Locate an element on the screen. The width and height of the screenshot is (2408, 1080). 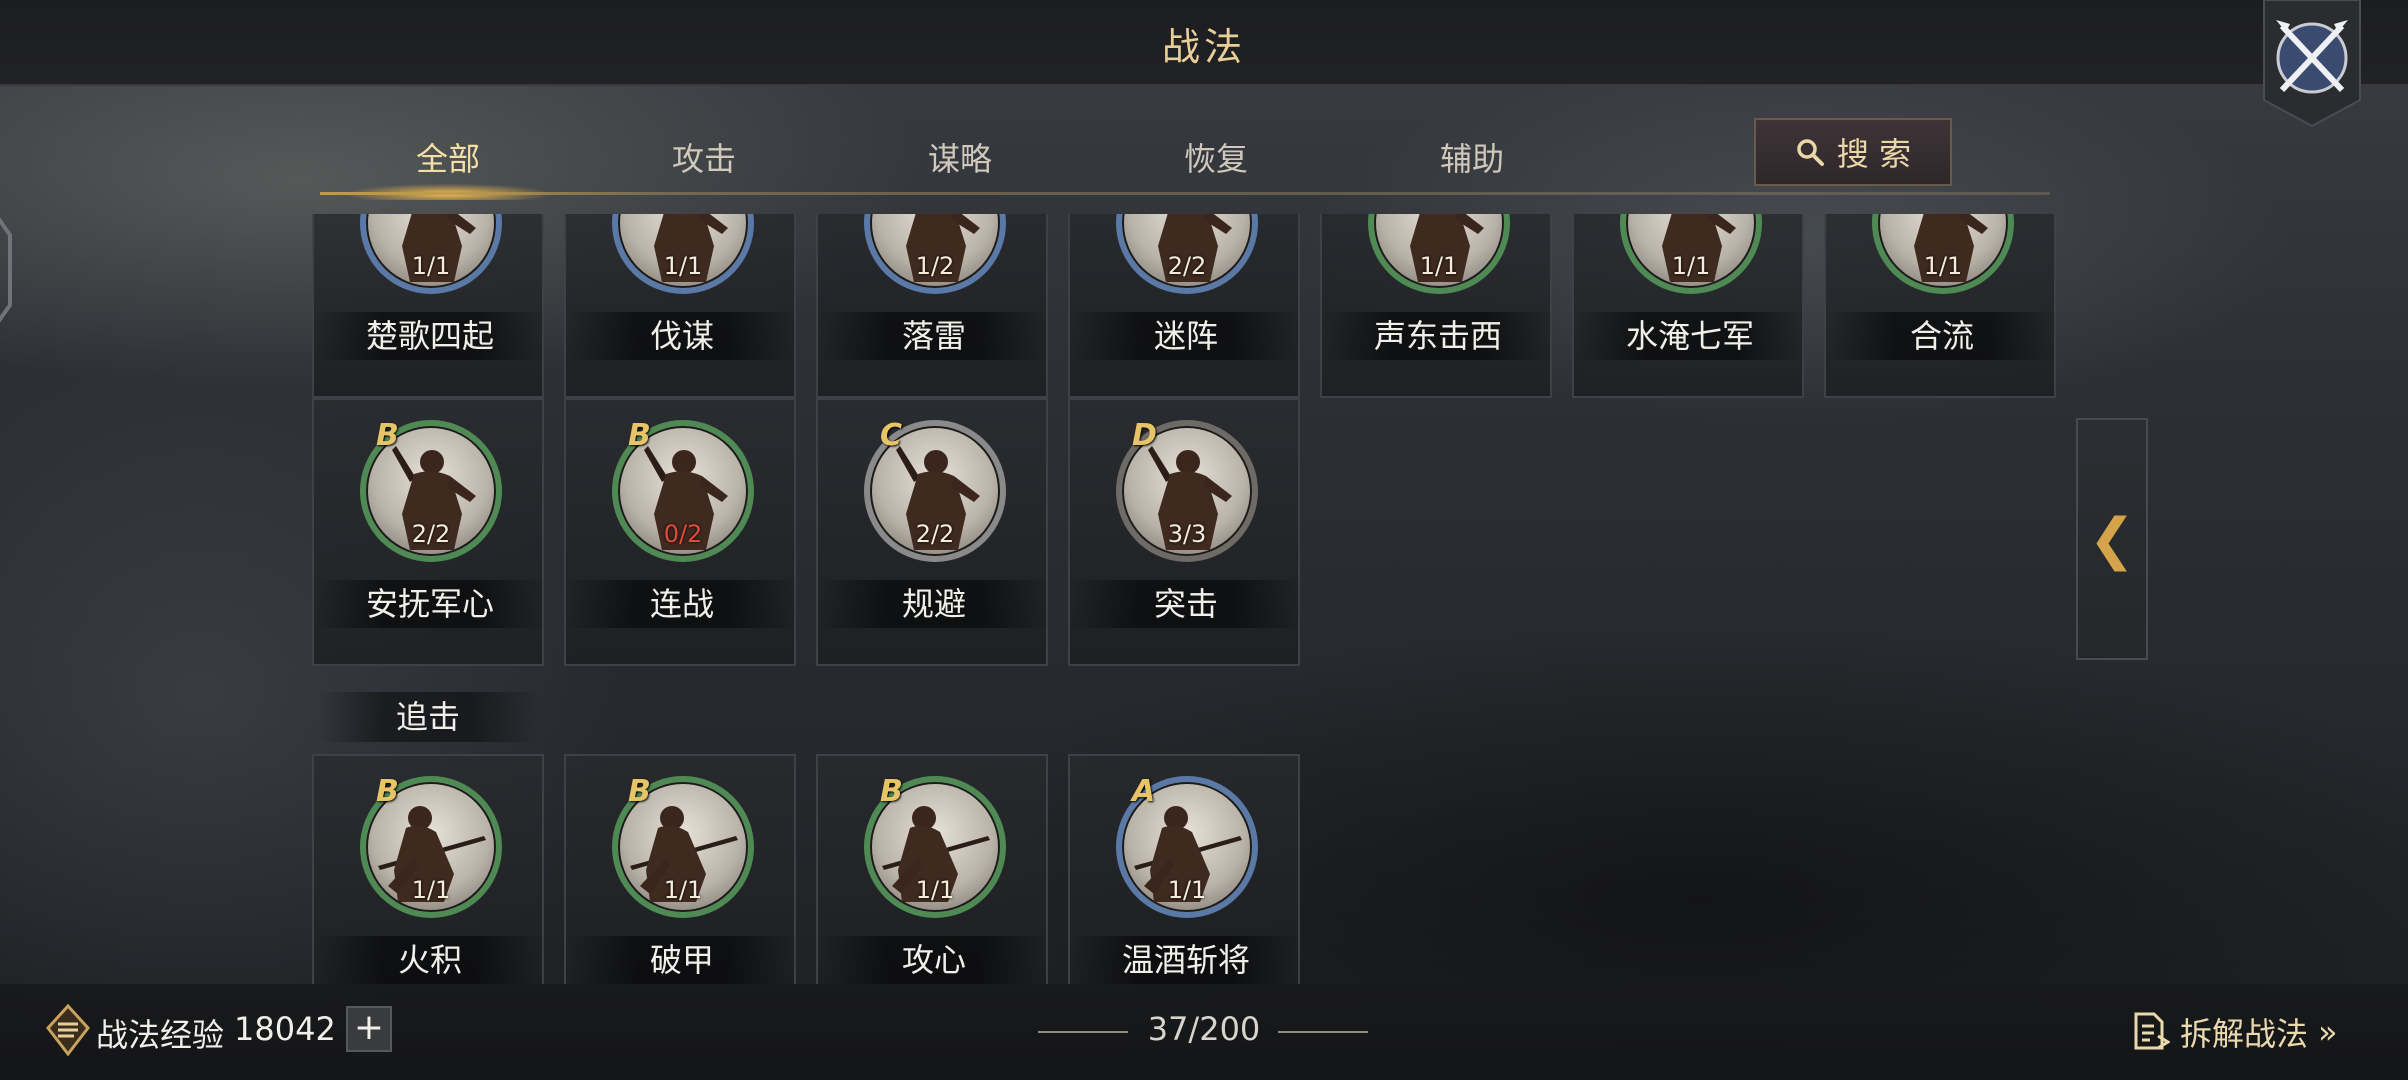
tactic-card: A 1/1 温酒斩将 is located at coordinates (1185, 869).